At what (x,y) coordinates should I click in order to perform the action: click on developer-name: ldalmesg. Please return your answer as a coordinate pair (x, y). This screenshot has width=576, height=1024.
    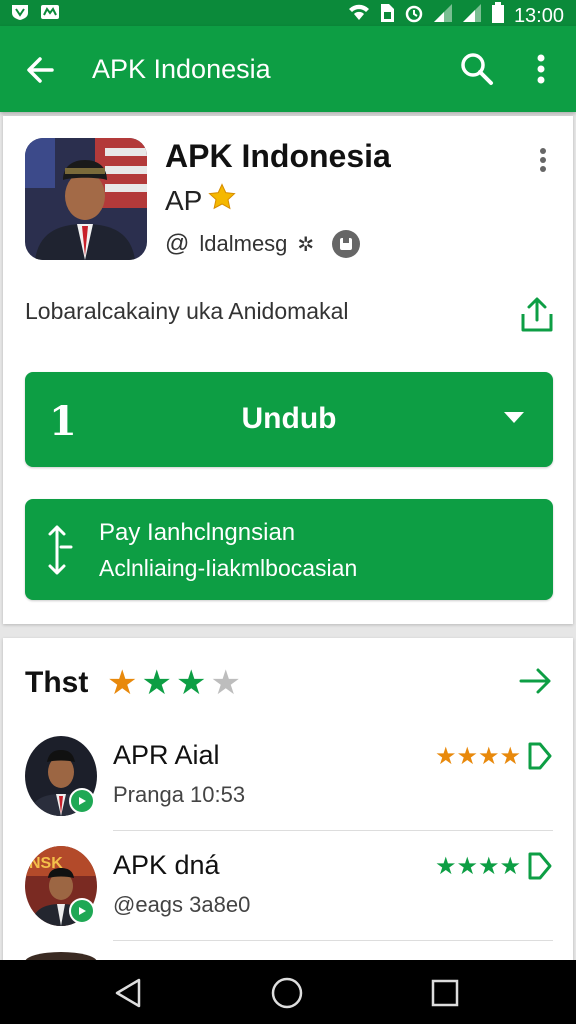
    Looking at the image, I should click on (243, 243).